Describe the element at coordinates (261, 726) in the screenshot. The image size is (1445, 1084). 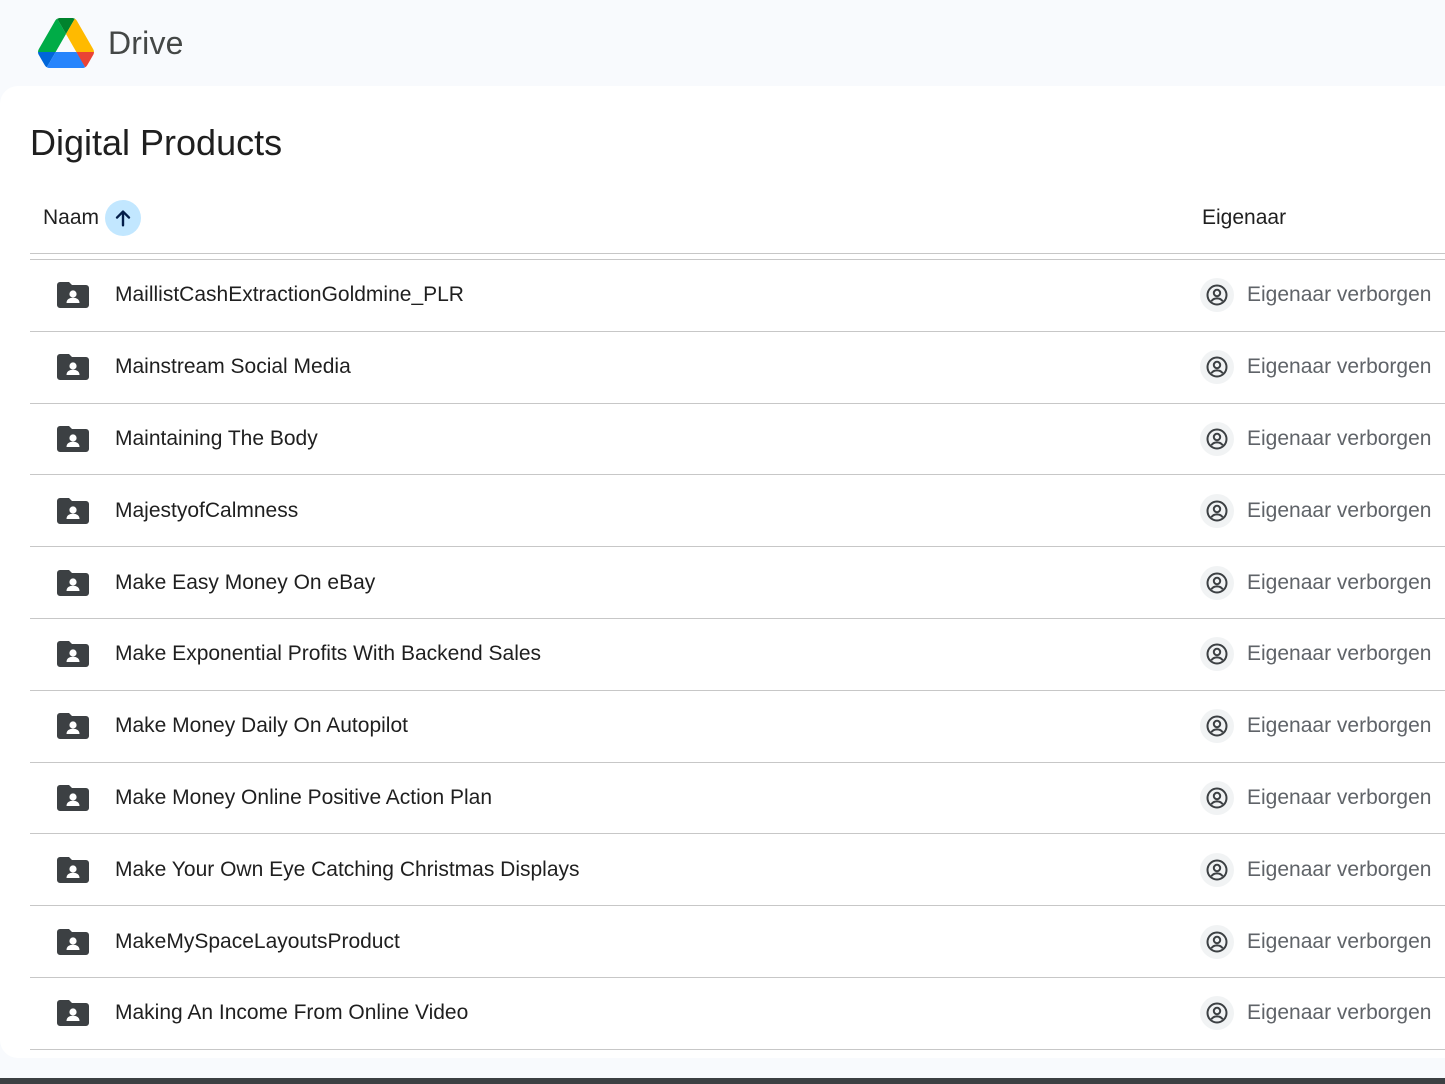
I see `folder-name: Make Money Daily On Autopilot` at that location.